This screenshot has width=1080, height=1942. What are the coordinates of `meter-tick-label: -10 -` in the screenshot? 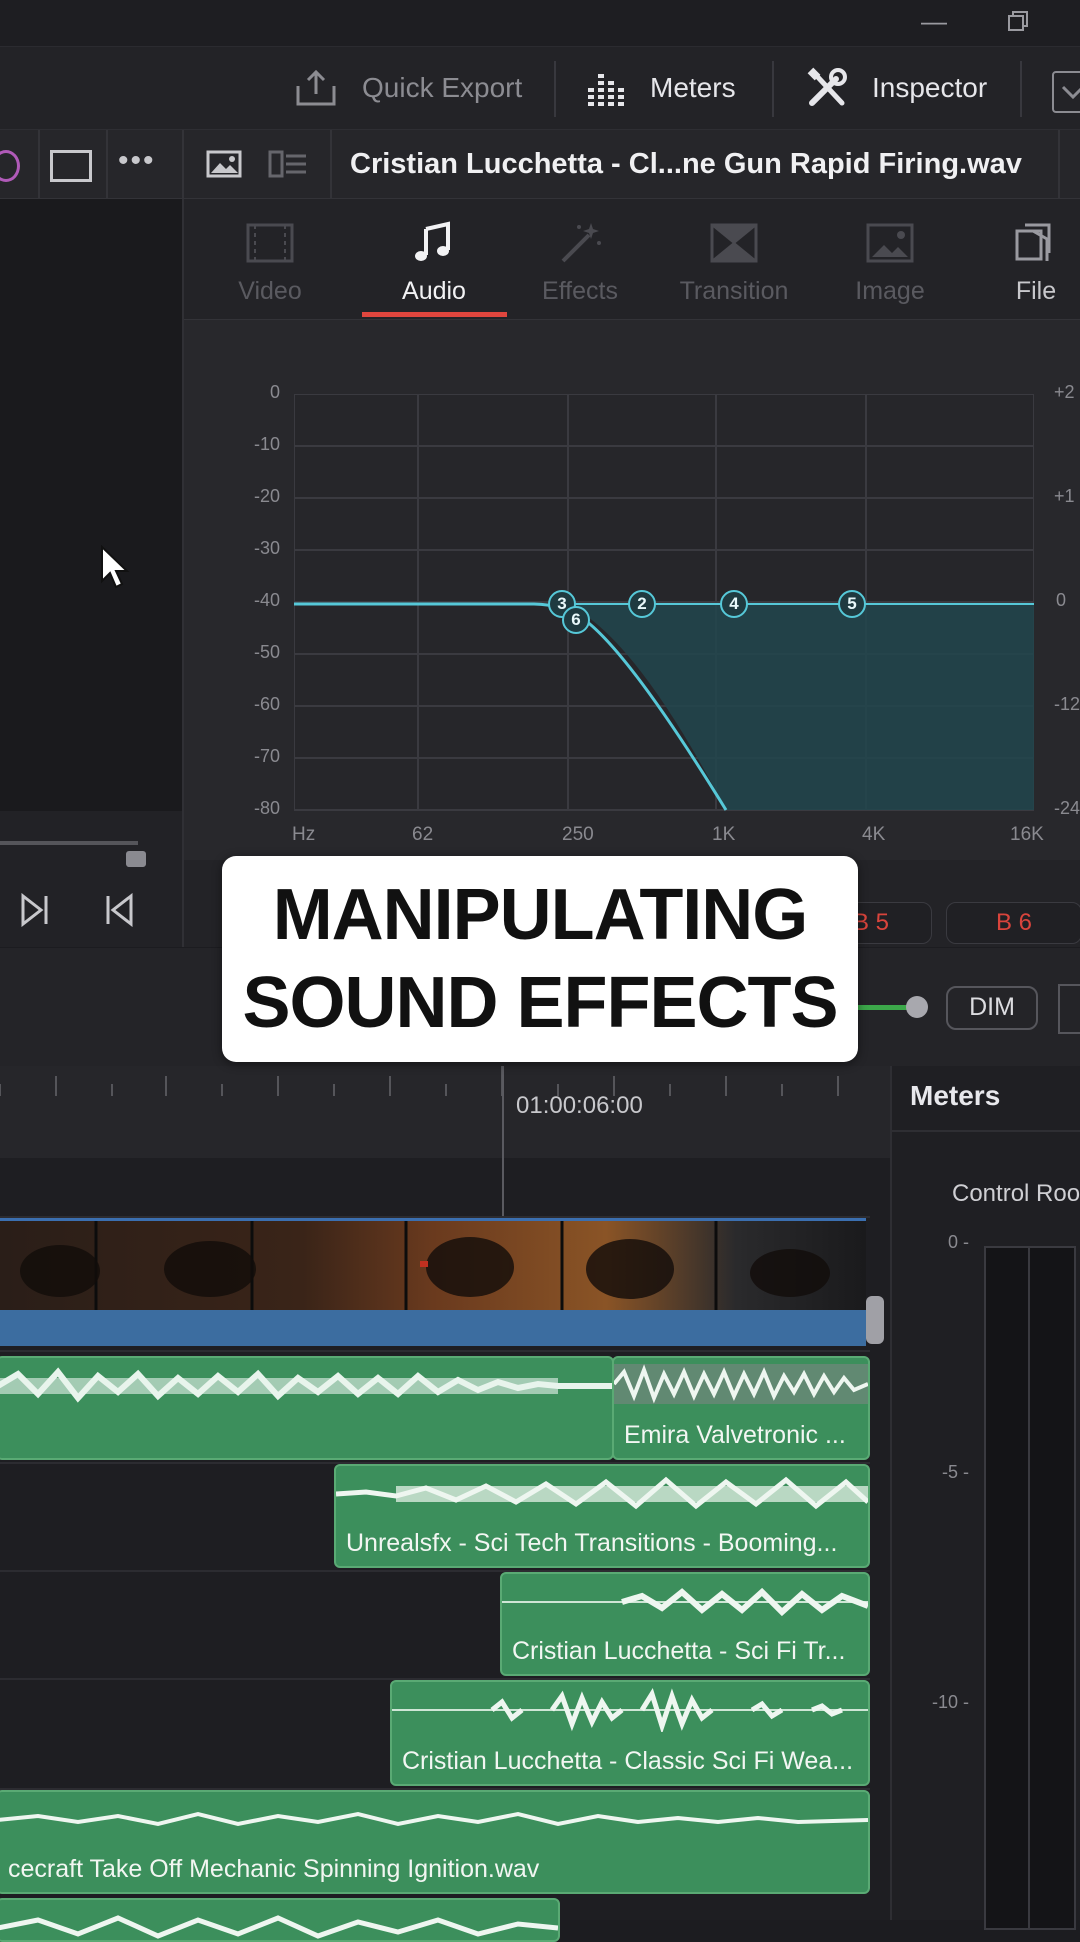 It's located at (951, 1702).